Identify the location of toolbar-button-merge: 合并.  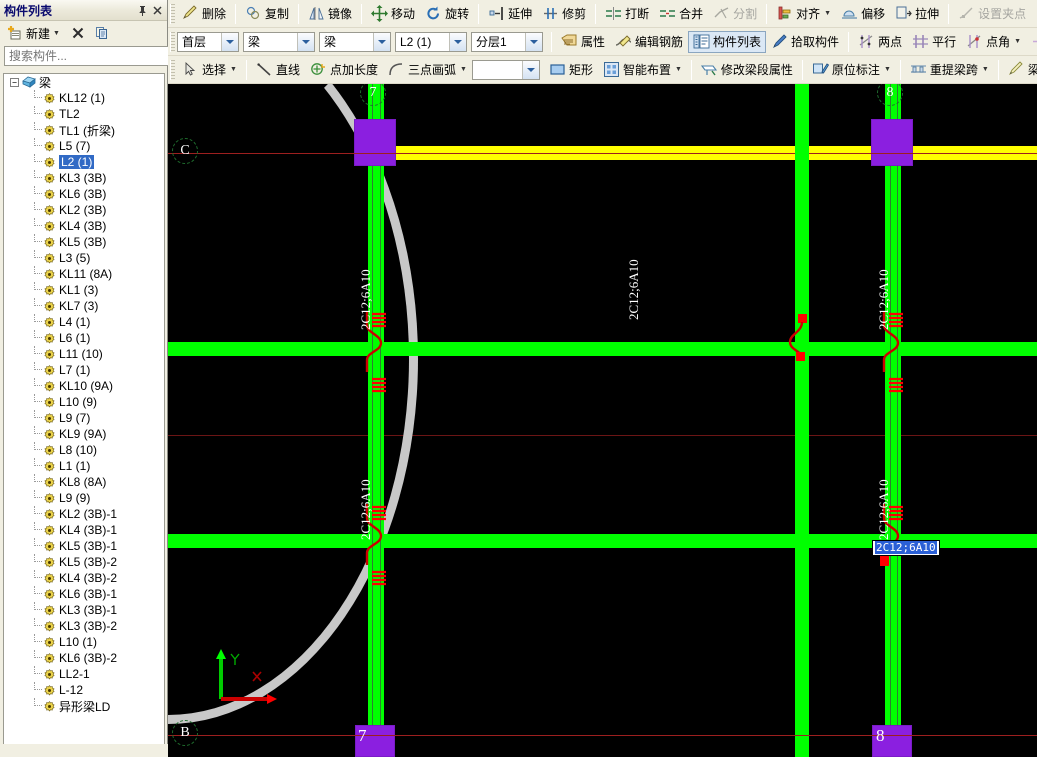
(681, 14).